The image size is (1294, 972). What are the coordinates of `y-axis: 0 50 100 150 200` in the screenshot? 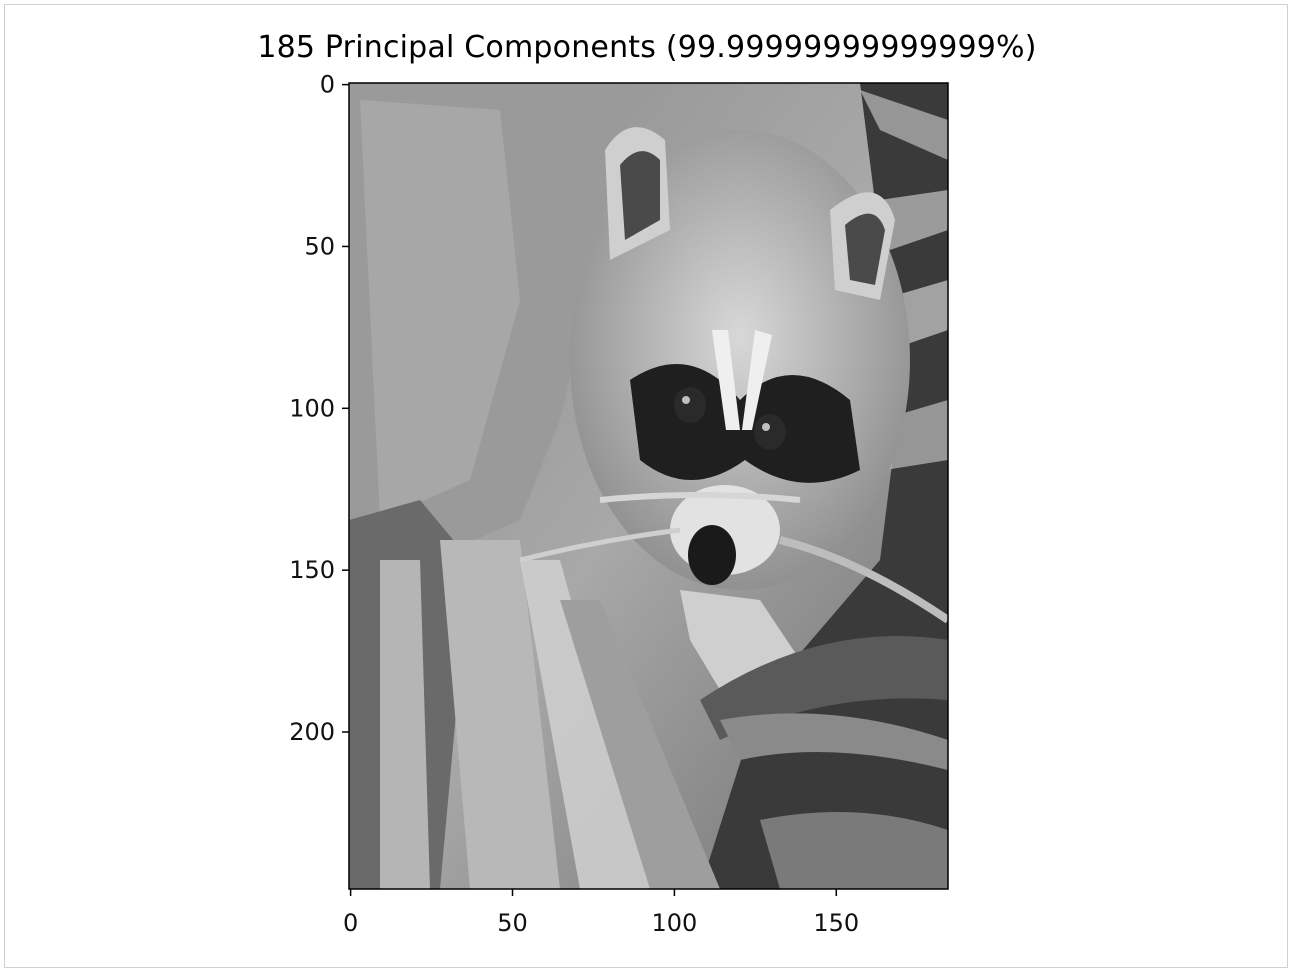 It's located at (319, 408).